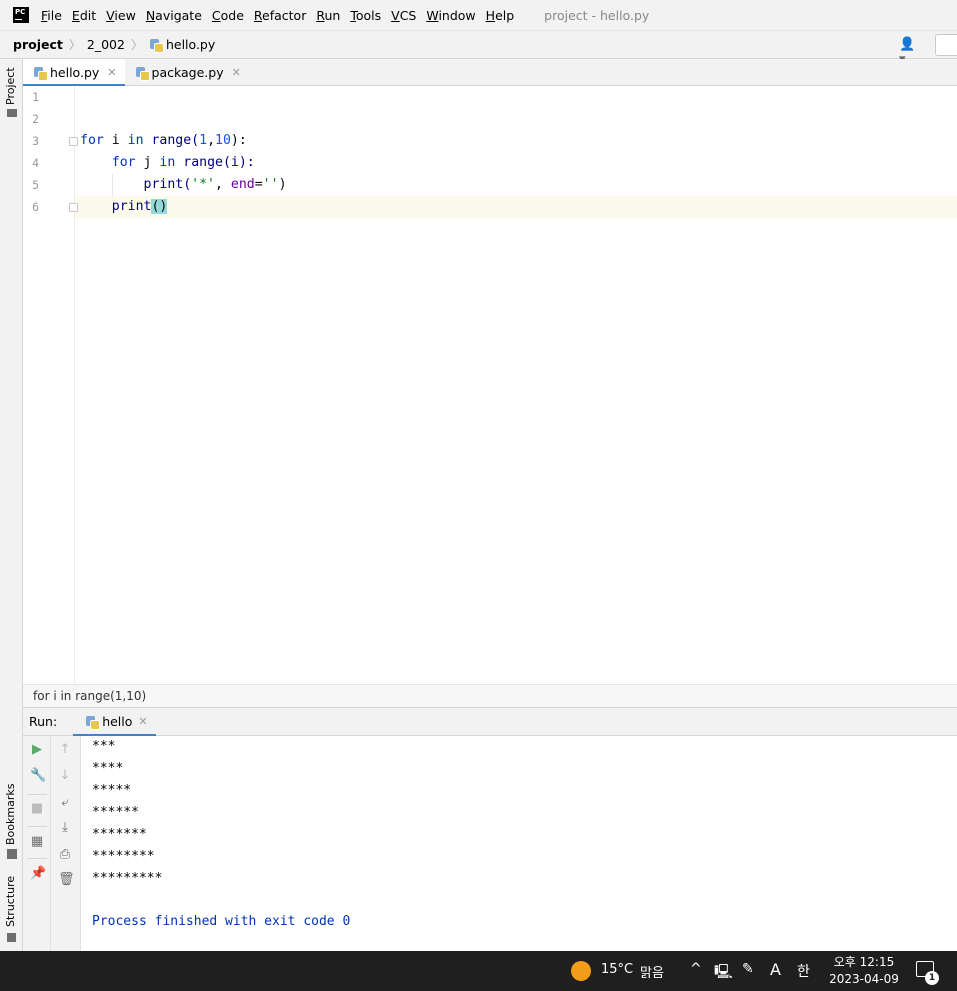 This screenshot has height=991, width=957. Describe the element at coordinates (228, 15) in the screenshot. I see `menu-code: Code` at that location.